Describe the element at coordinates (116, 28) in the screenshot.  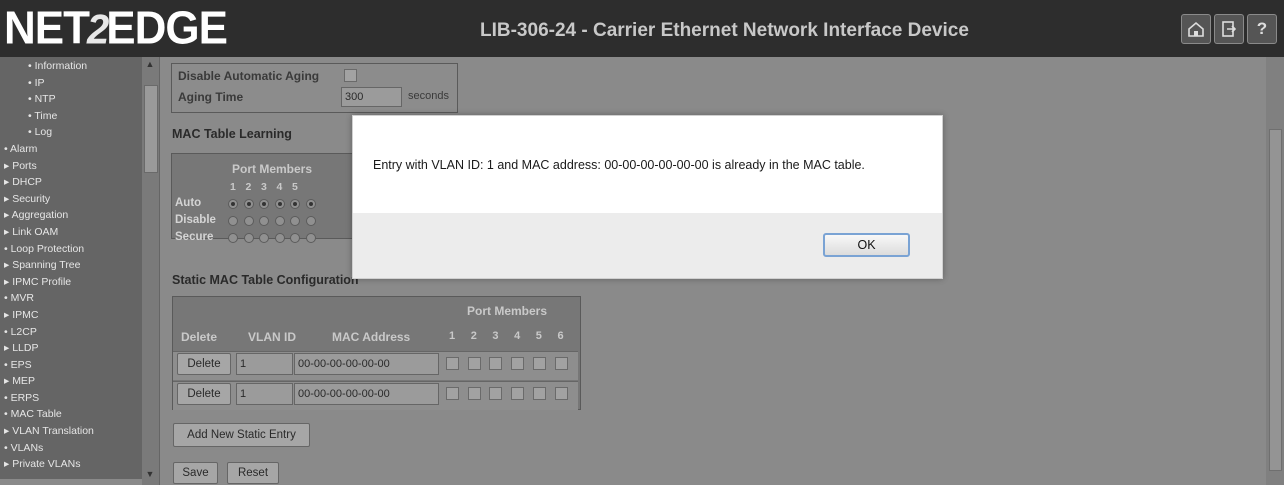
I see `net2edge-logo: NET2EDGE` at that location.